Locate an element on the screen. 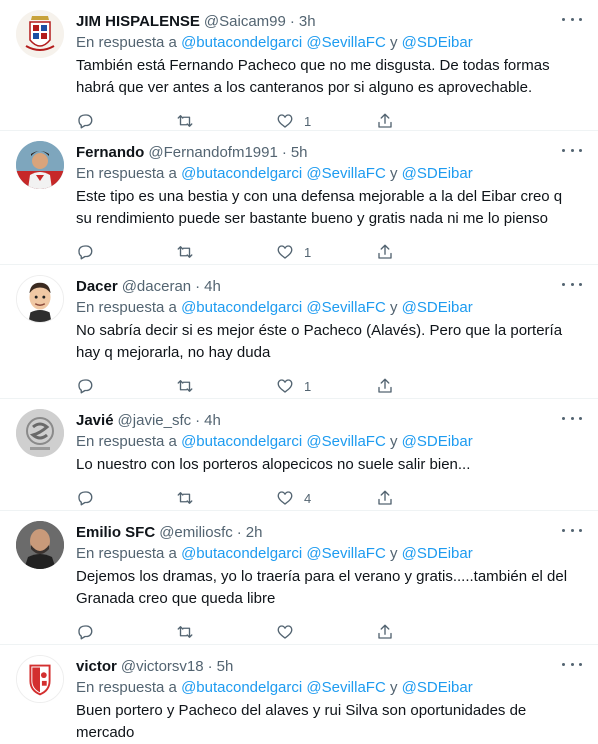 The image size is (598, 744). crest-avatar-icon is located at coordinates (40, 34).